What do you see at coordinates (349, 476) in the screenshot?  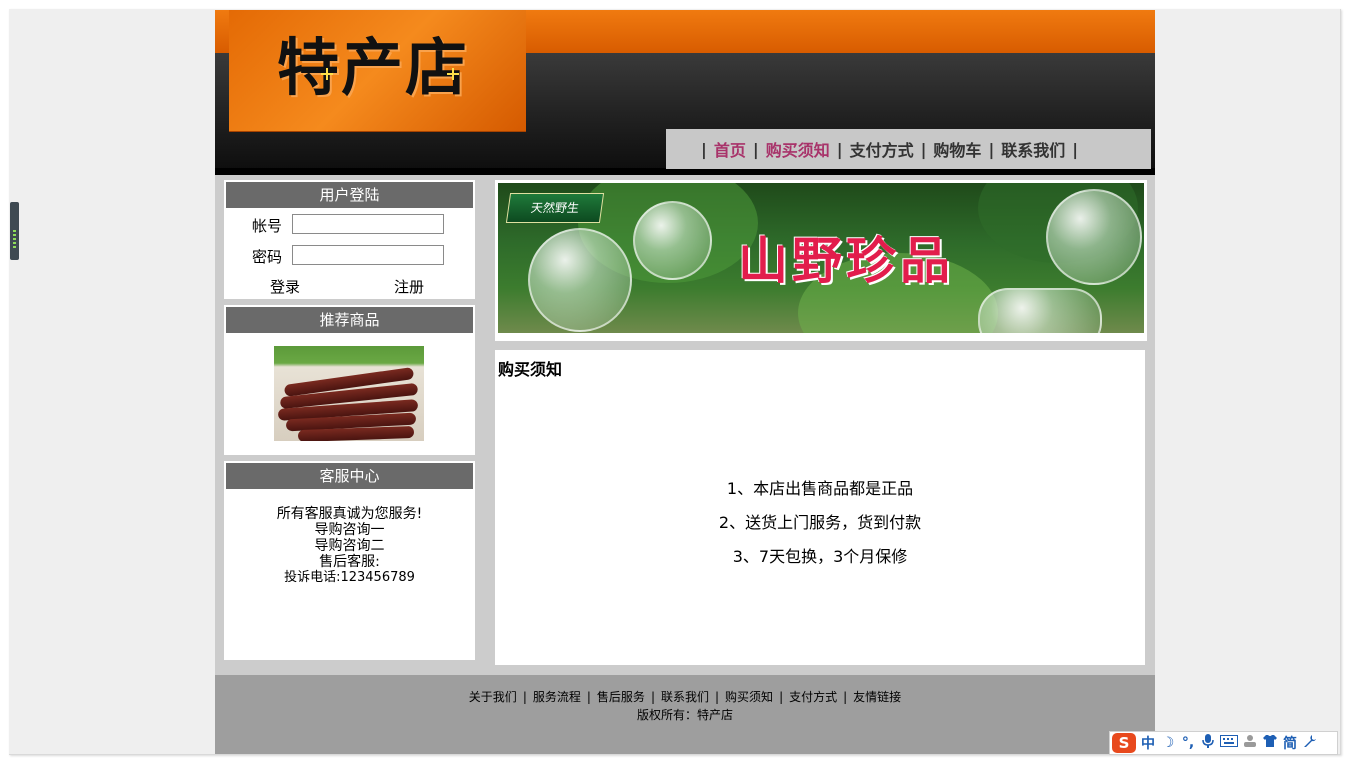 I see `service-title: 客服中心` at bounding box center [349, 476].